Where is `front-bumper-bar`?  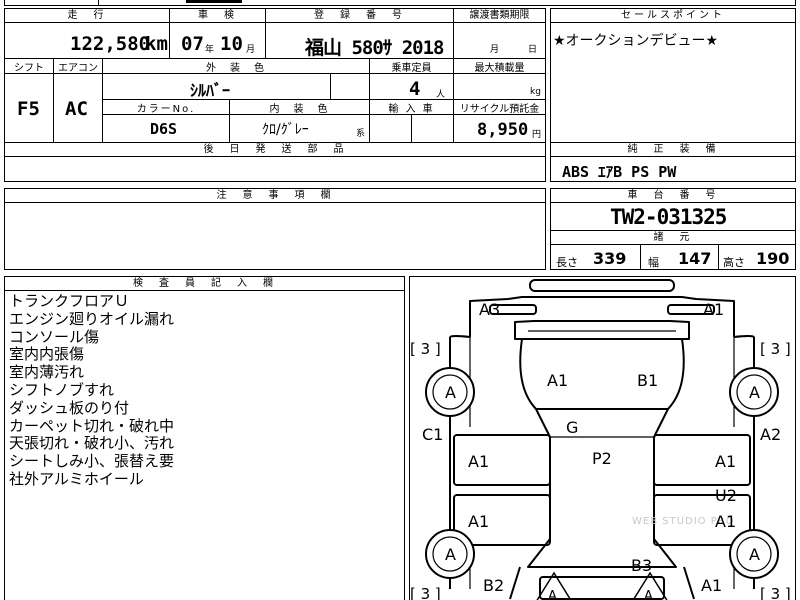 front-bumper-bar is located at coordinates (602, 285).